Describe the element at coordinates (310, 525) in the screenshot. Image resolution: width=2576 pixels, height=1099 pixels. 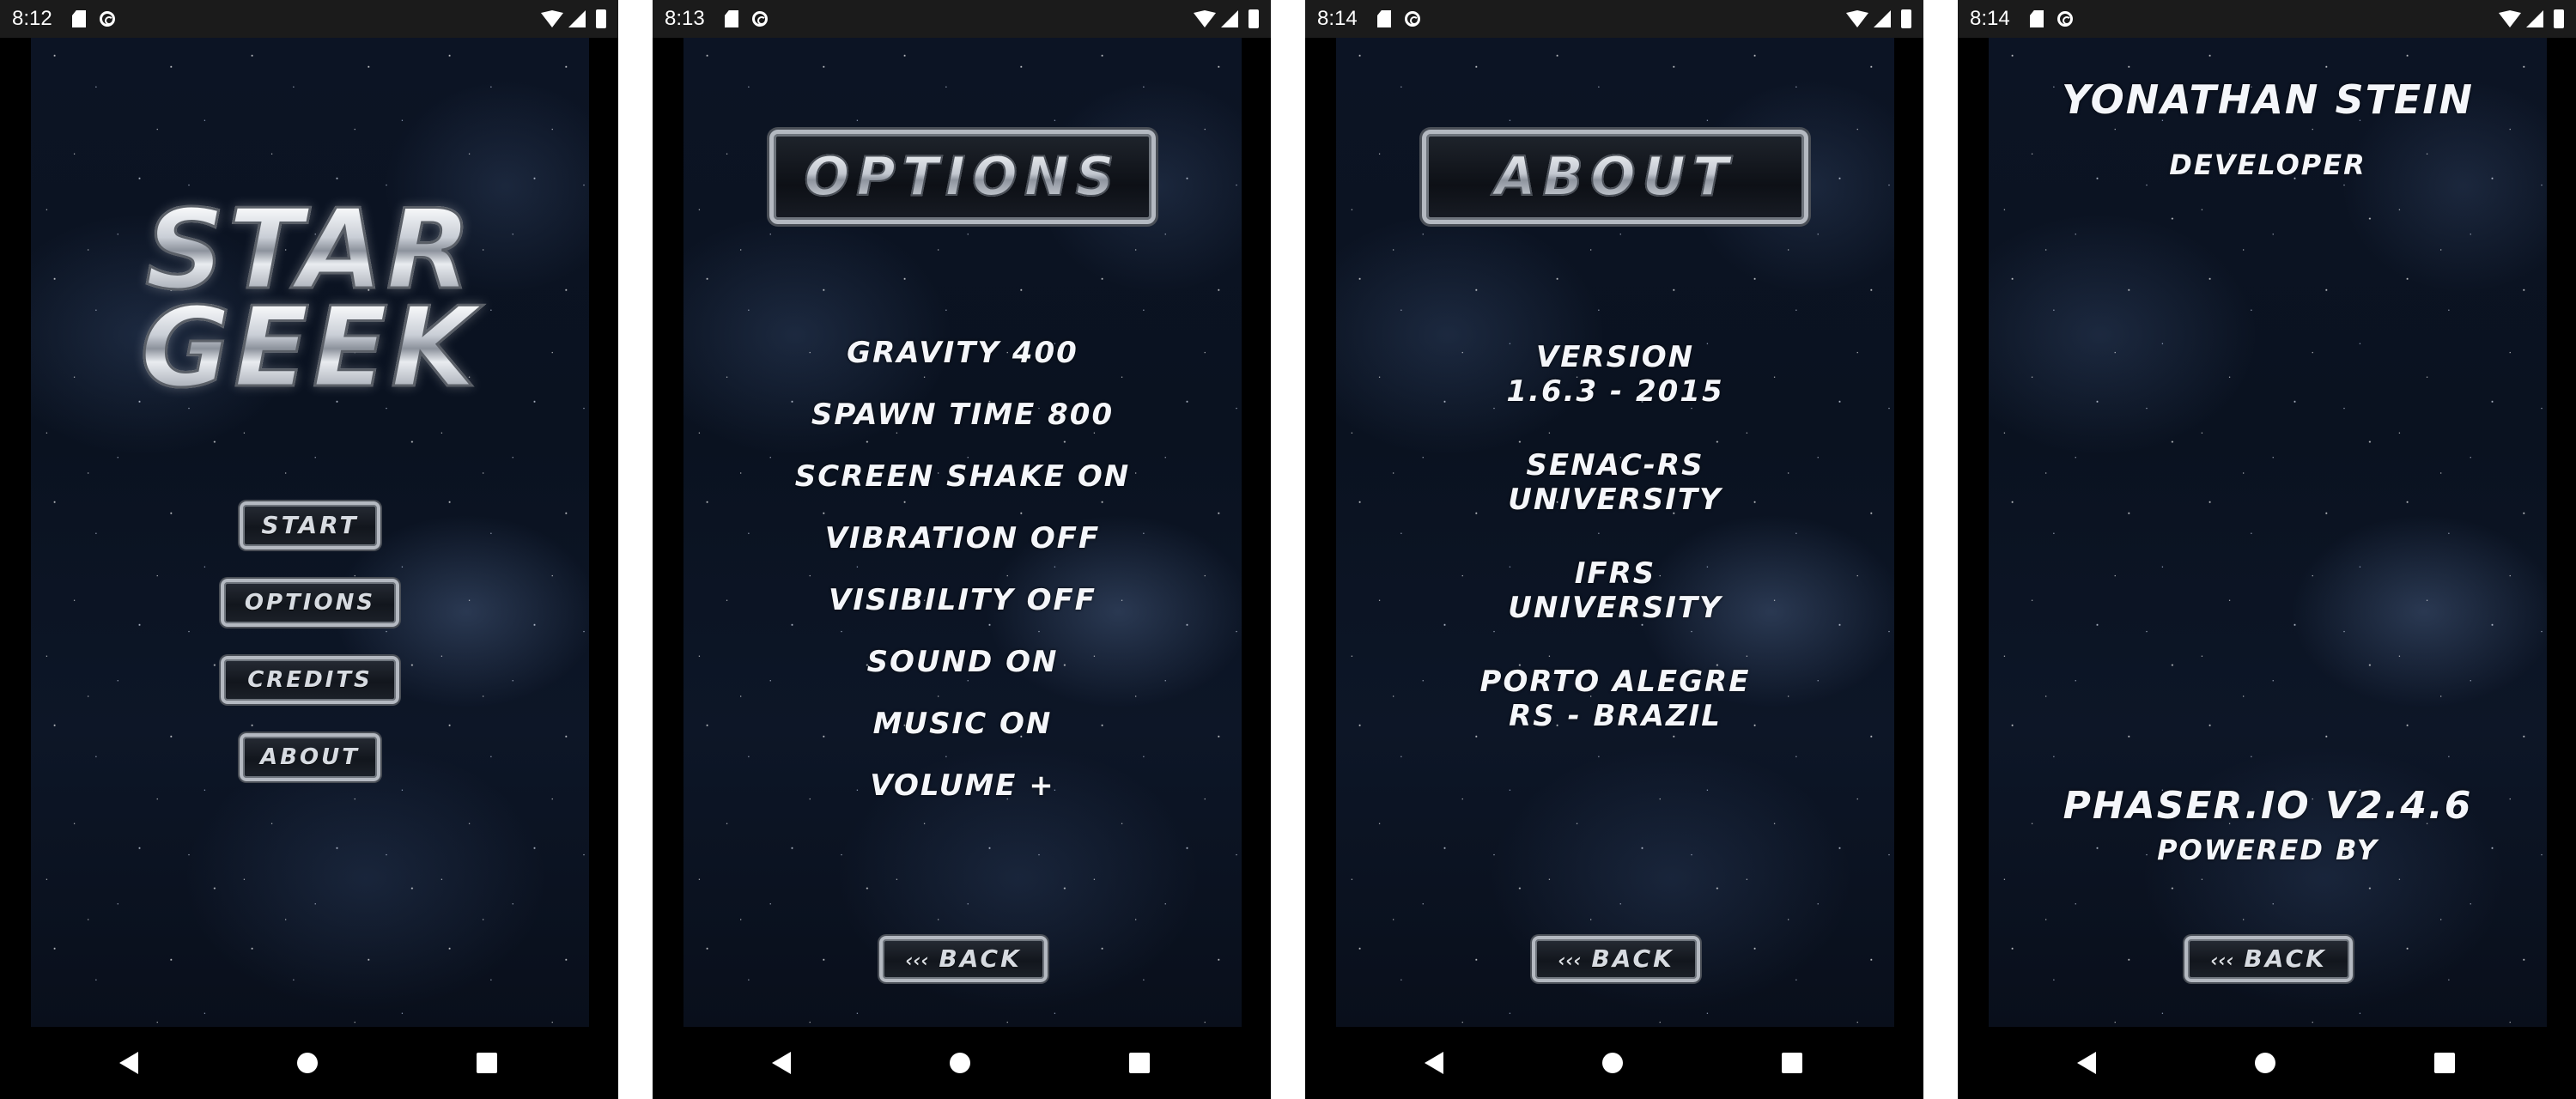
I see `start-button: START` at that location.